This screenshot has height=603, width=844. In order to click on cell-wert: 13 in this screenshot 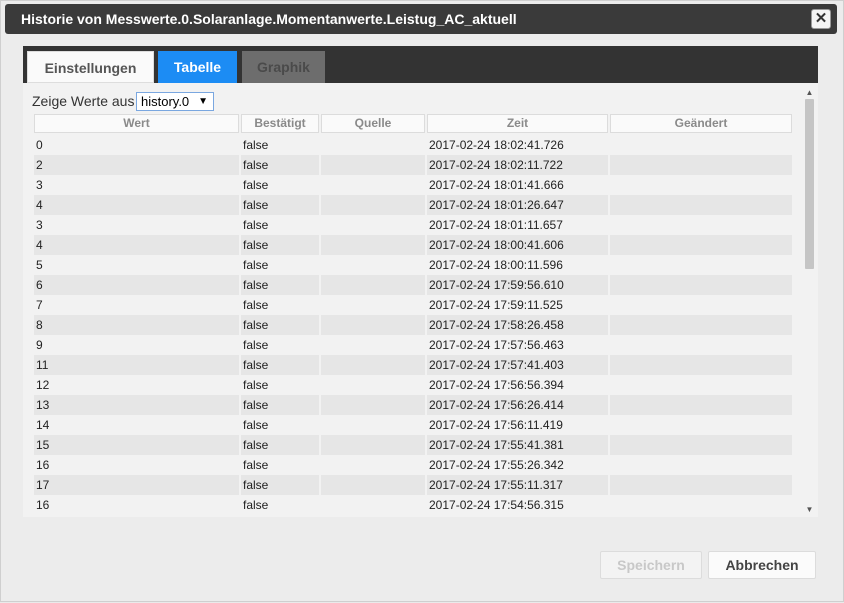, I will do `click(136, 405)`.